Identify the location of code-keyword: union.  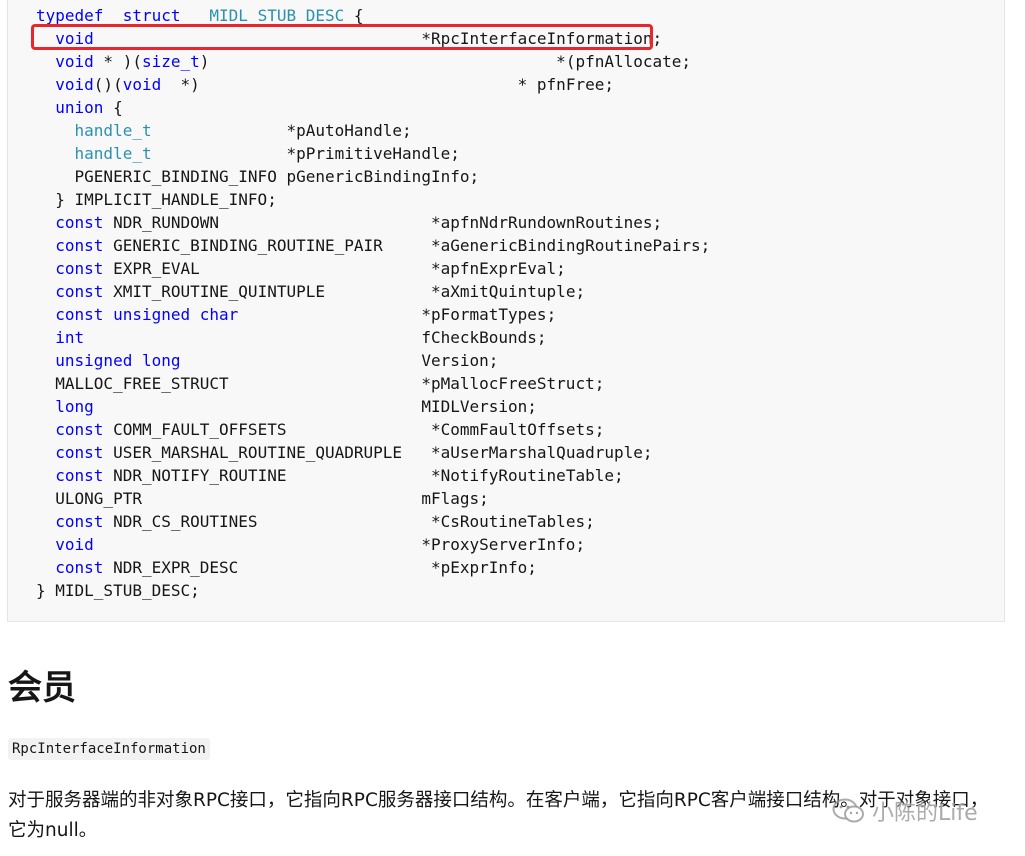
(79, 107).